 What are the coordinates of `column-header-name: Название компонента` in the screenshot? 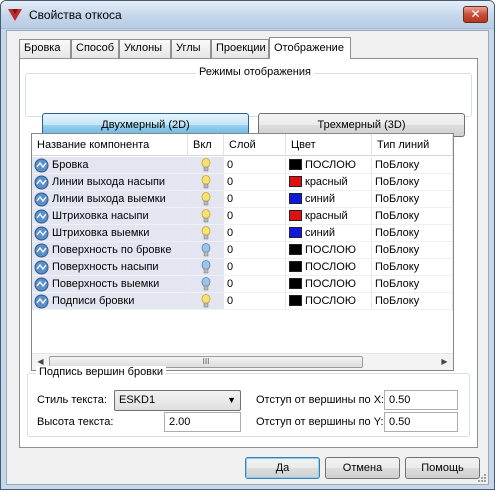 It's located at (110, 145).